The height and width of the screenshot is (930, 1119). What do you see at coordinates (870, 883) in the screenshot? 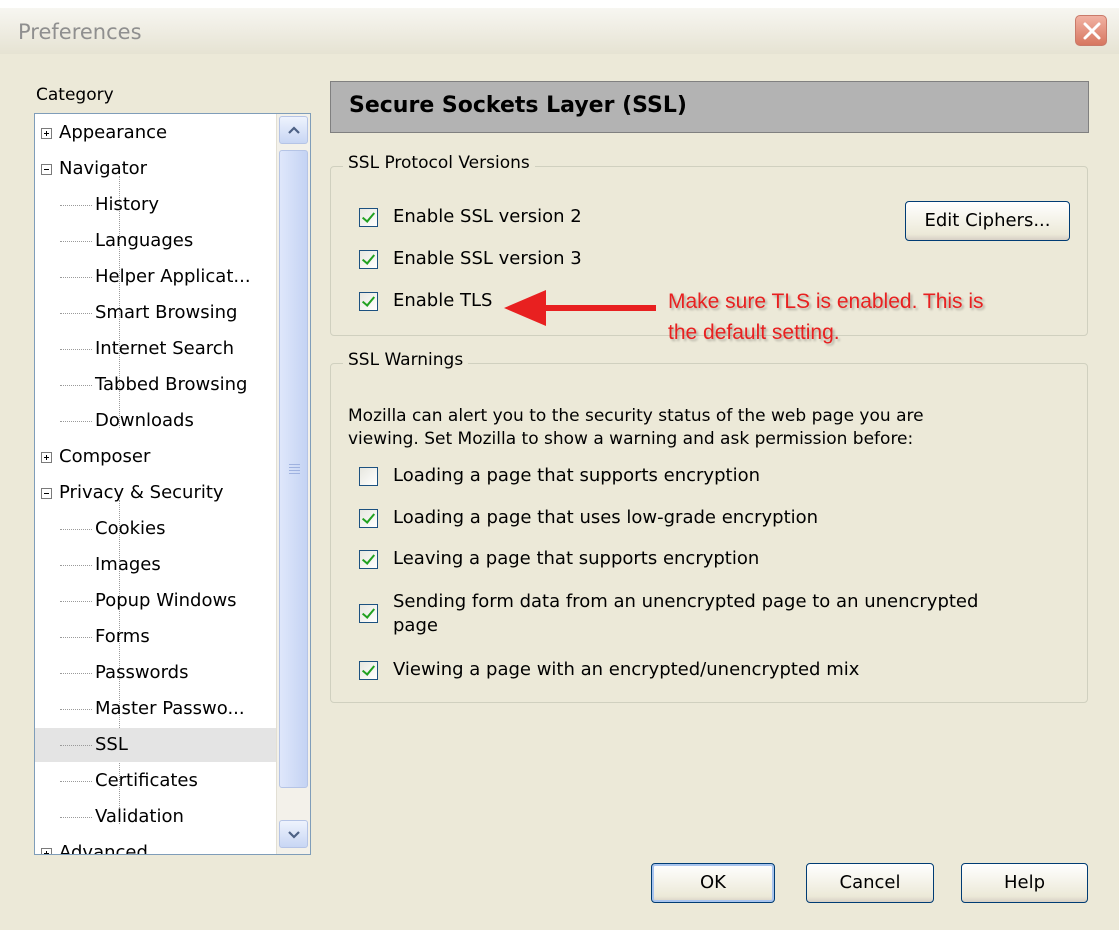
I see `cancel-button: Cancel` at bounding box center [870, 883].